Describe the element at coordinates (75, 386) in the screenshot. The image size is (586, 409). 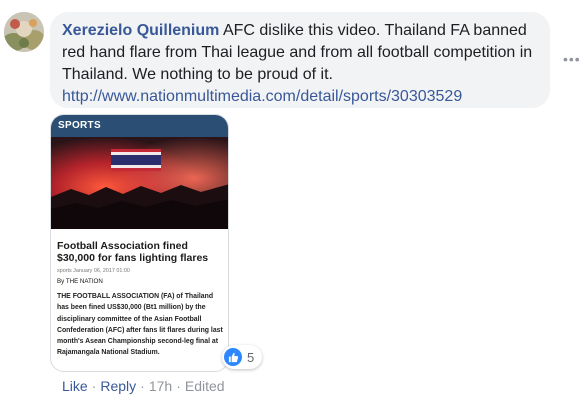
I see `like-button: Like` at that location.